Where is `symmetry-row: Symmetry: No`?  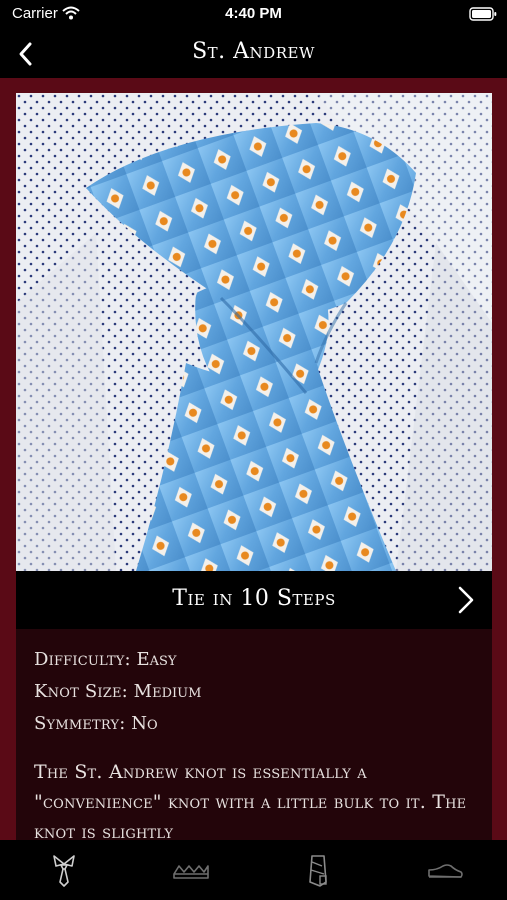 symmetry-row: Symmetry: No is located at coordinates (96, 723).